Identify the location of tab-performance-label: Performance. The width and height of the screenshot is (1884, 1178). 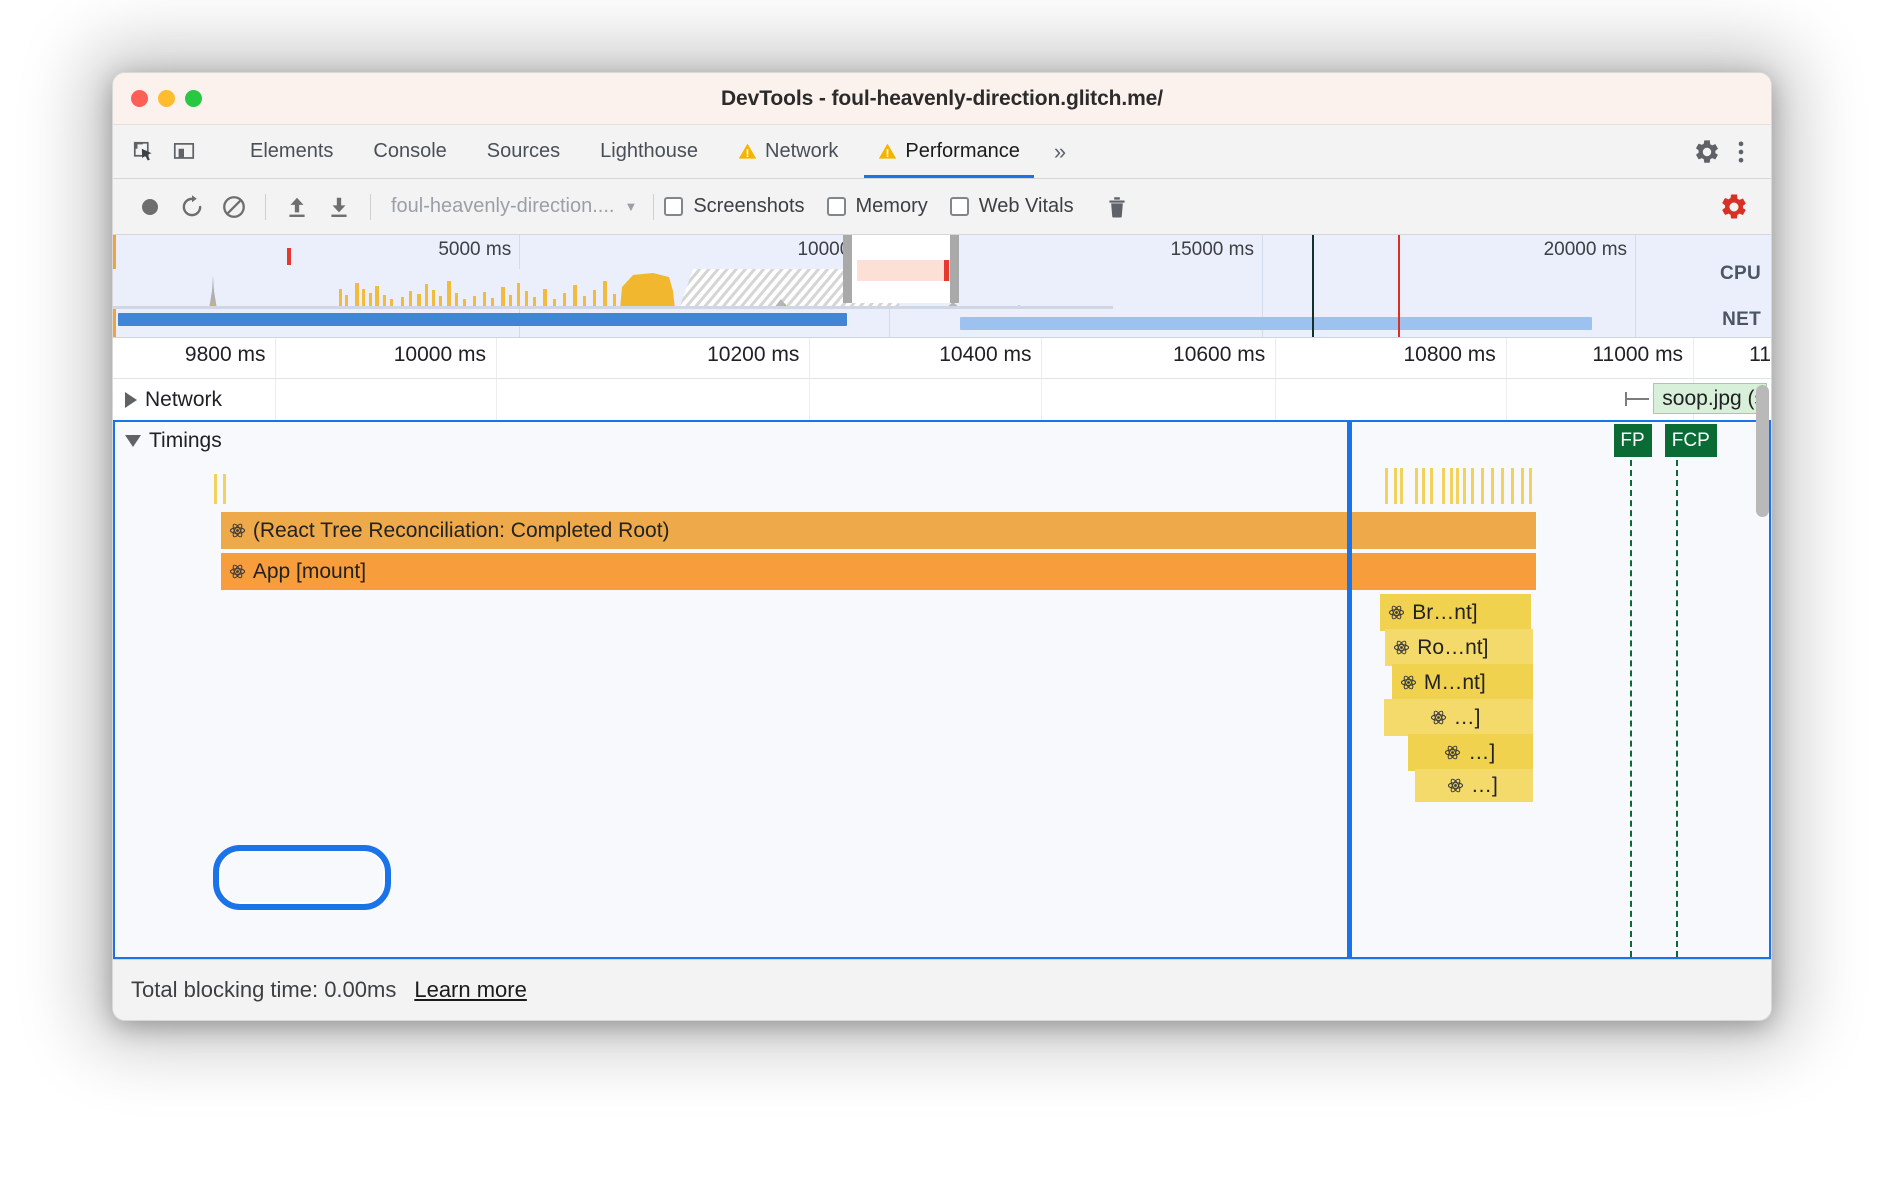
(962, 151).